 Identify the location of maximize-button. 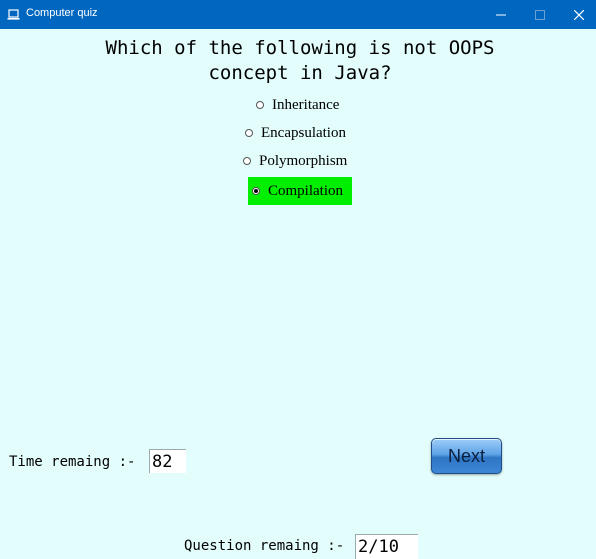
(540, 14).